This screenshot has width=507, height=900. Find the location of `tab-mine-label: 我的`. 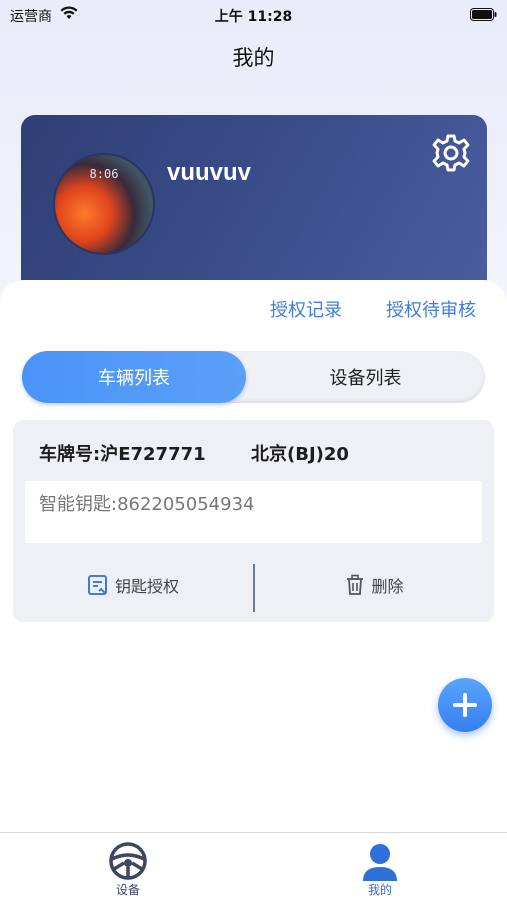

tab-mine-label: 我的 is located at coordinates (379, 890).